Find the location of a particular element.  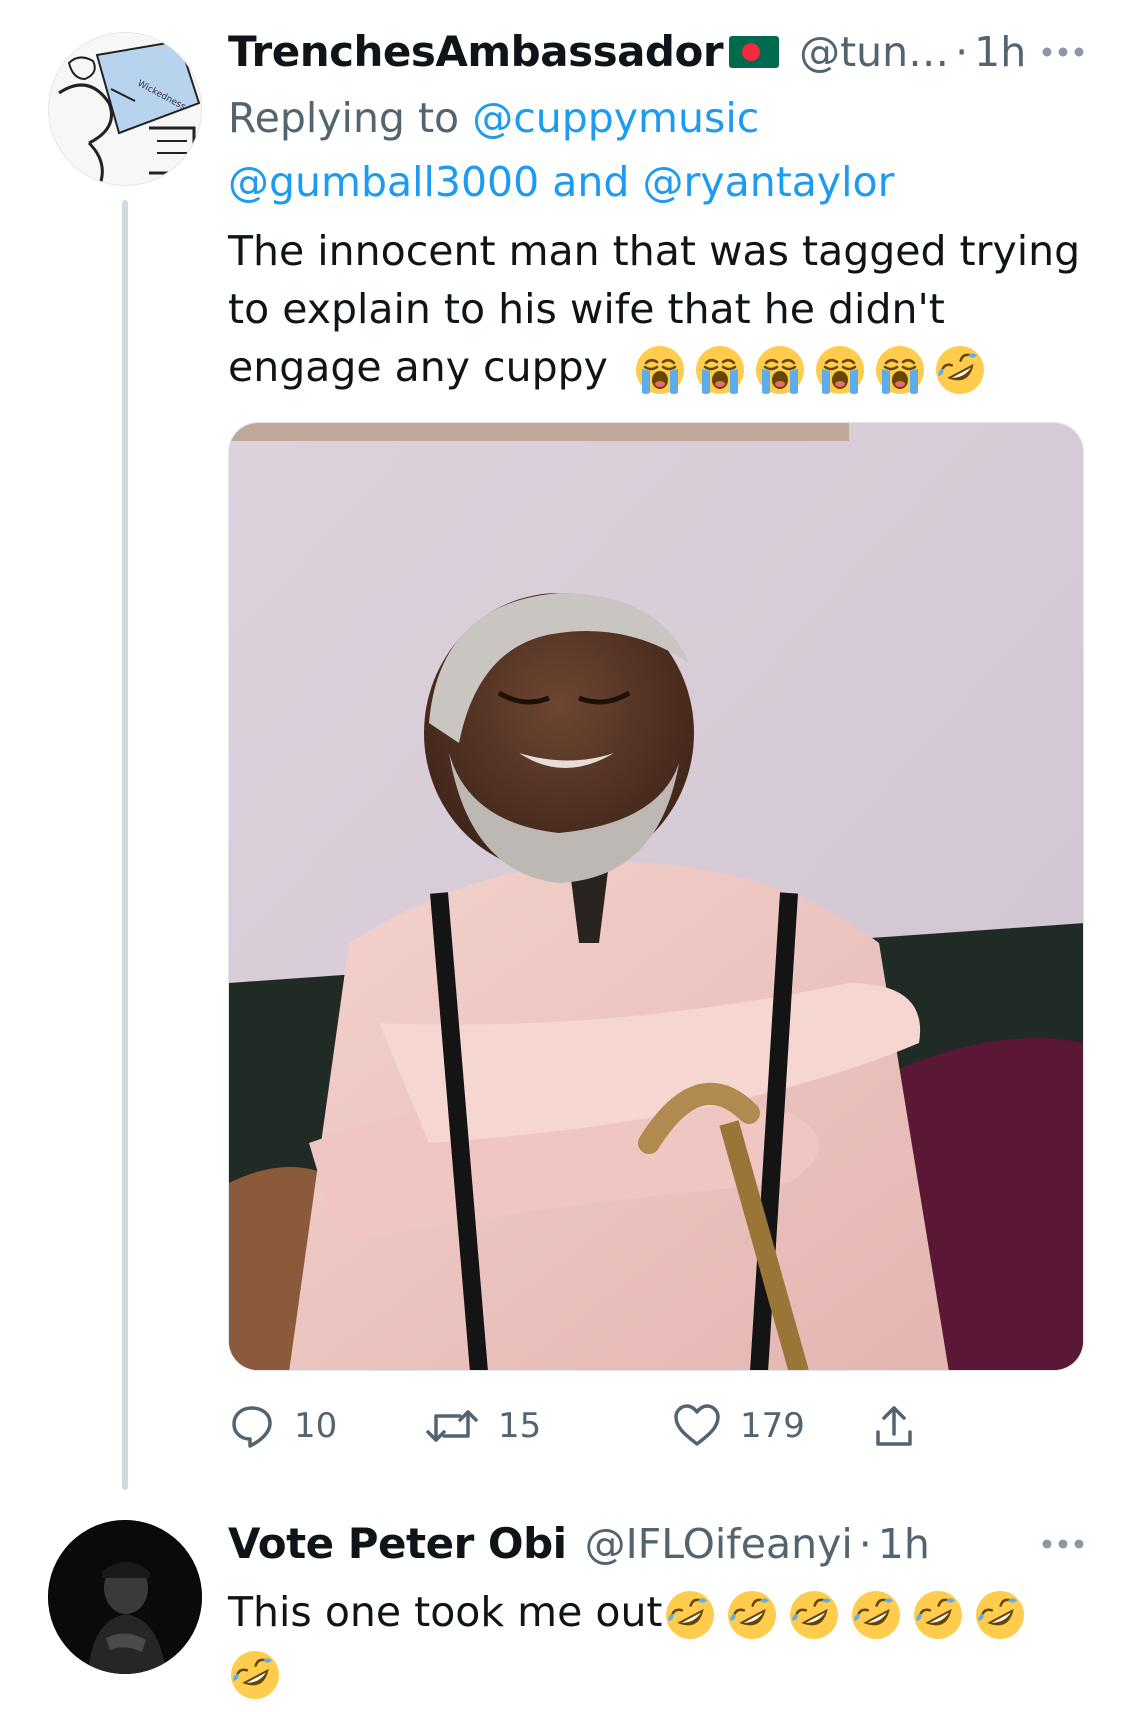

mention-link: @ryantaylor is located at coordinates (768, 182).